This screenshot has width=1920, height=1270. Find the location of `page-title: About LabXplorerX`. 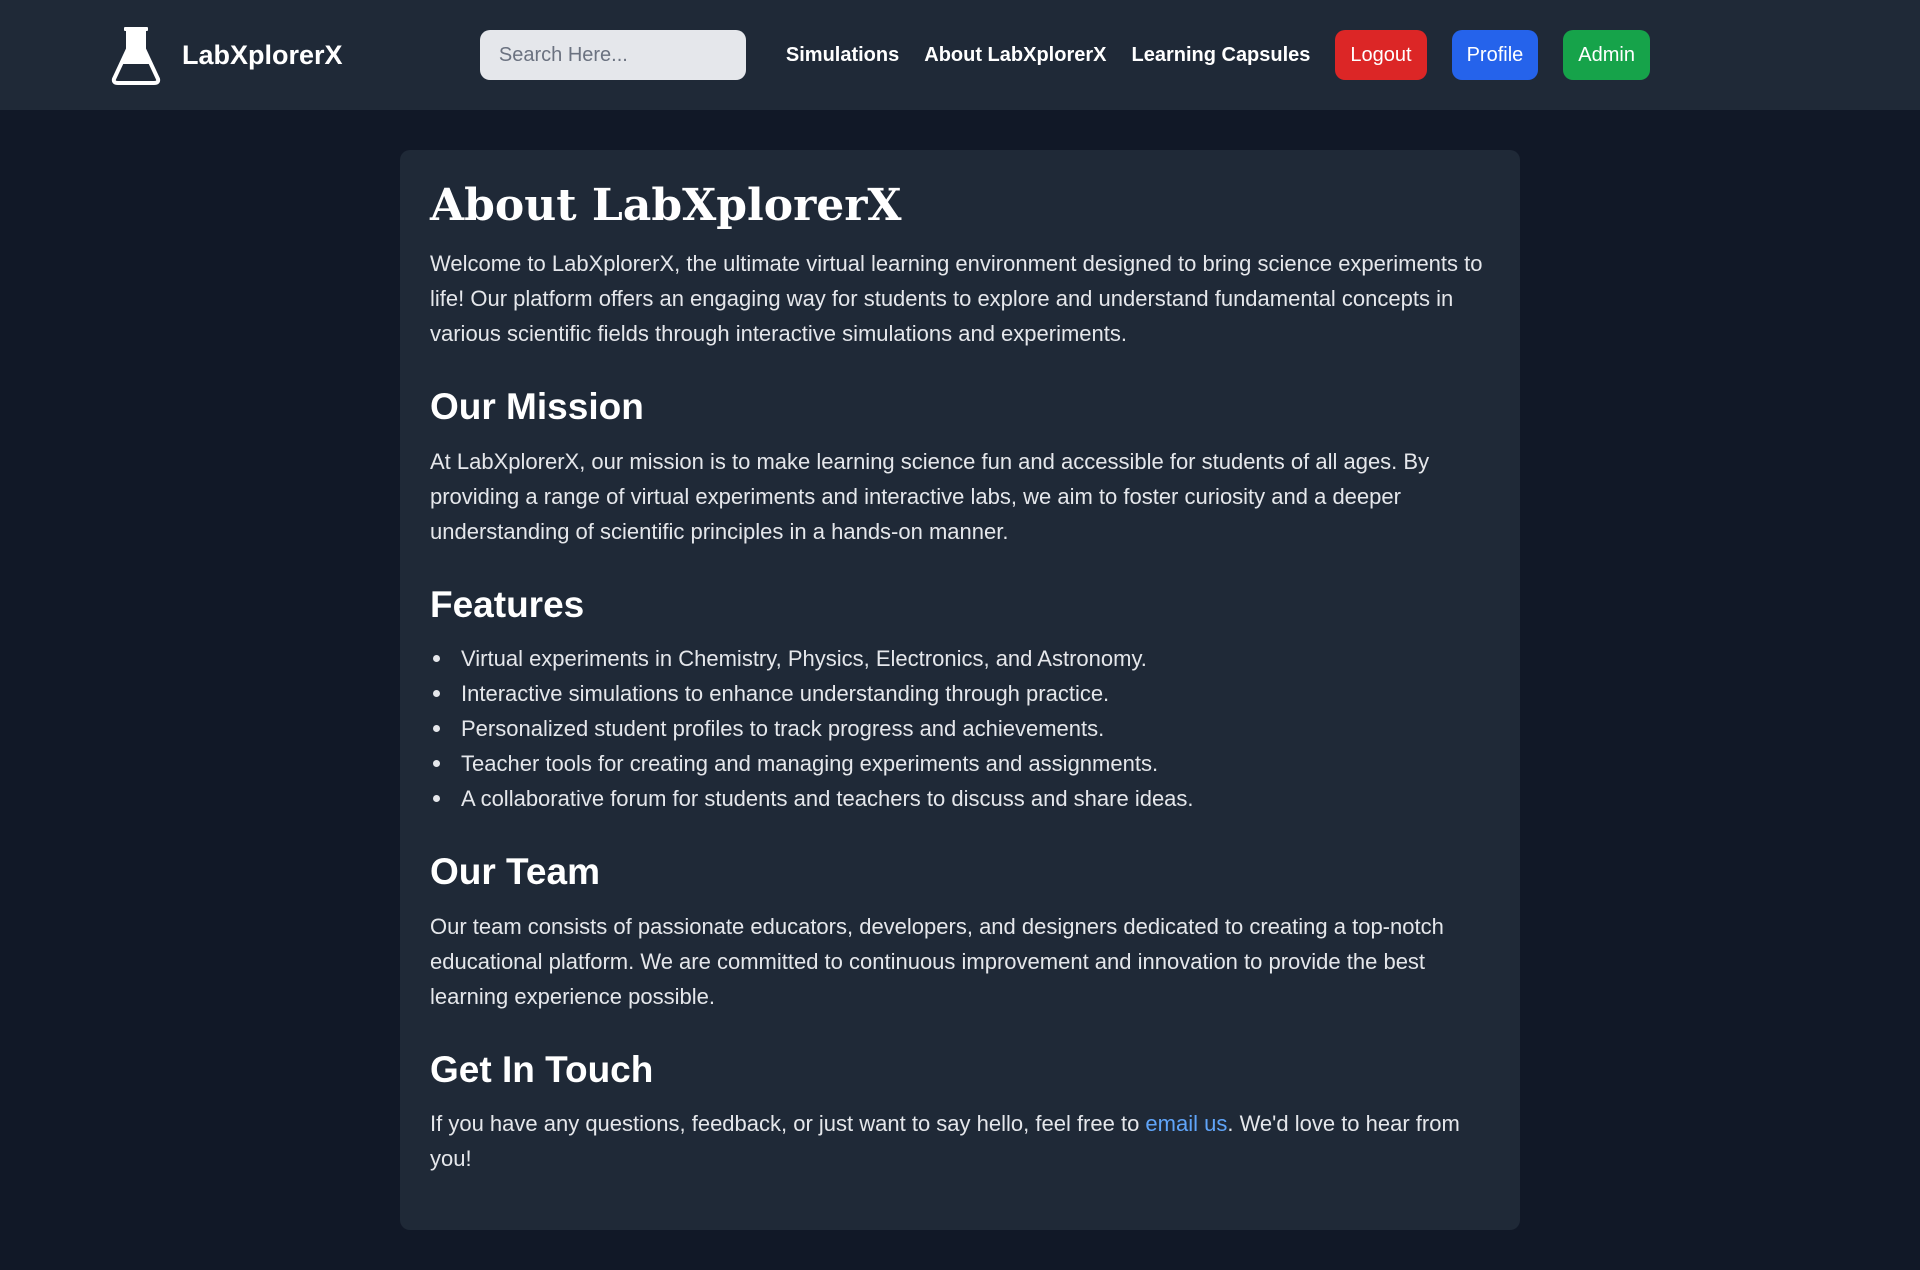

page-title: About LabXplorerX is located at coordinates (666, 205).